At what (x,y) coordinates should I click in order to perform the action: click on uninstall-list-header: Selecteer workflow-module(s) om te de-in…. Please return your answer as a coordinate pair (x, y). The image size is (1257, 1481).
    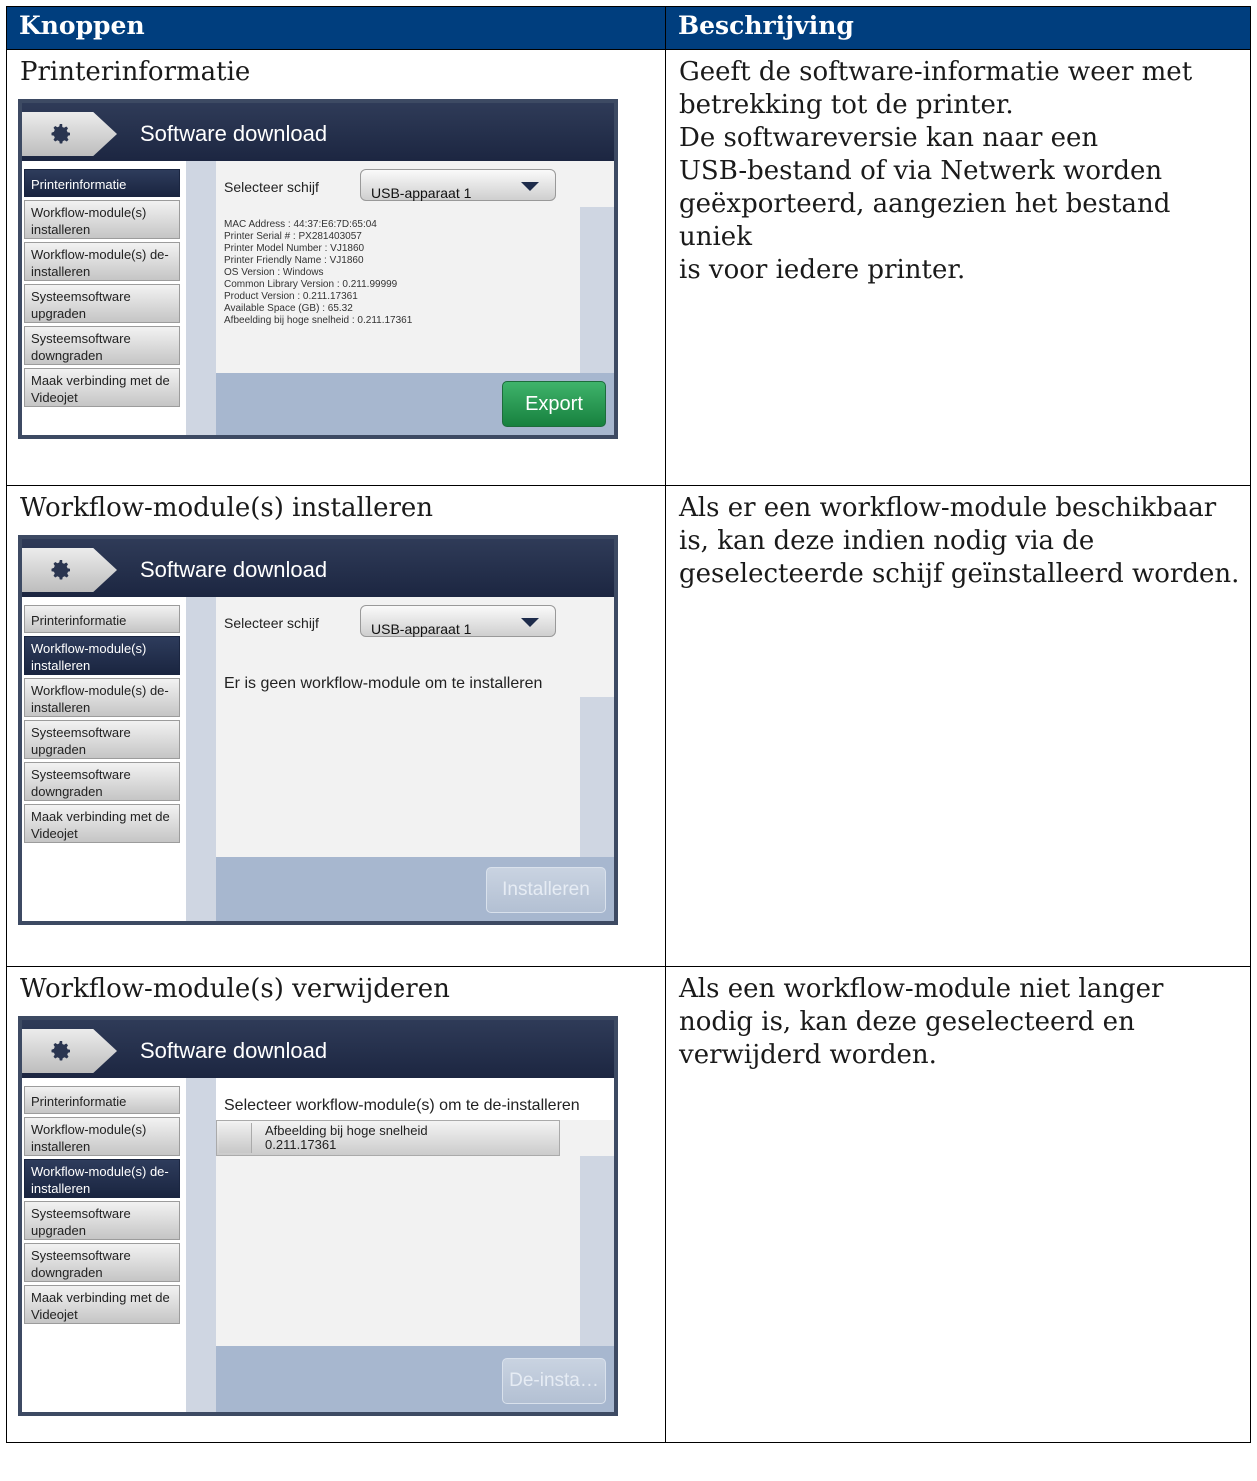
    Looking at the image, I should click on (415, 1099).